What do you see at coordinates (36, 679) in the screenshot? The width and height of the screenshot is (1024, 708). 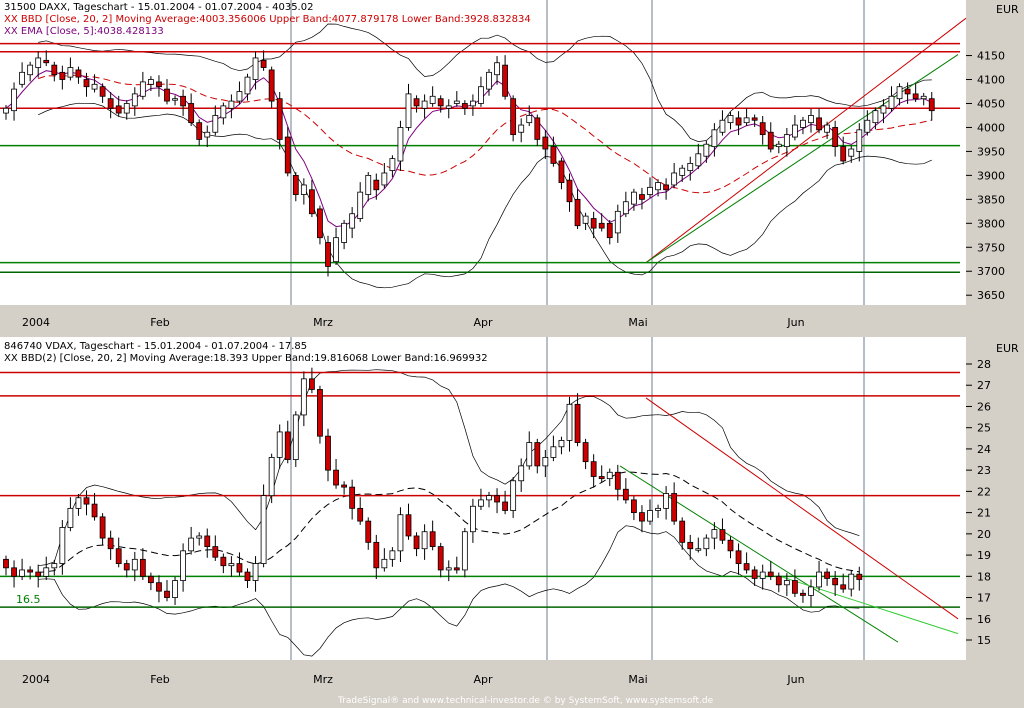 I see `vdax-x-tick-label: 2004` at bounding box center [36, 679].